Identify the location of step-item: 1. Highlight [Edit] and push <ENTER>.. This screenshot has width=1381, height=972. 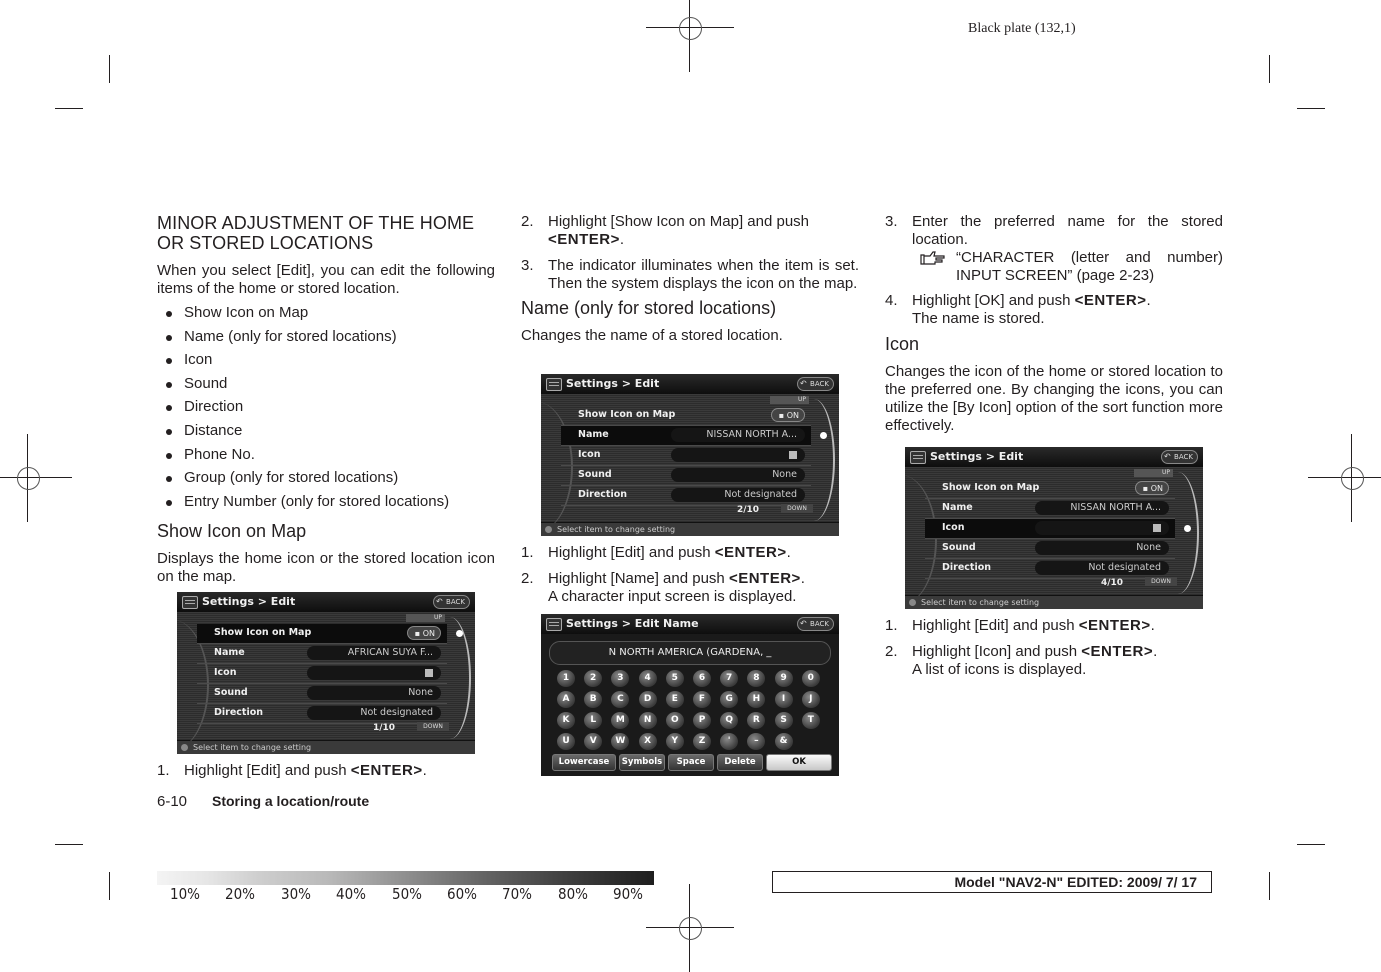
(1020, 625).